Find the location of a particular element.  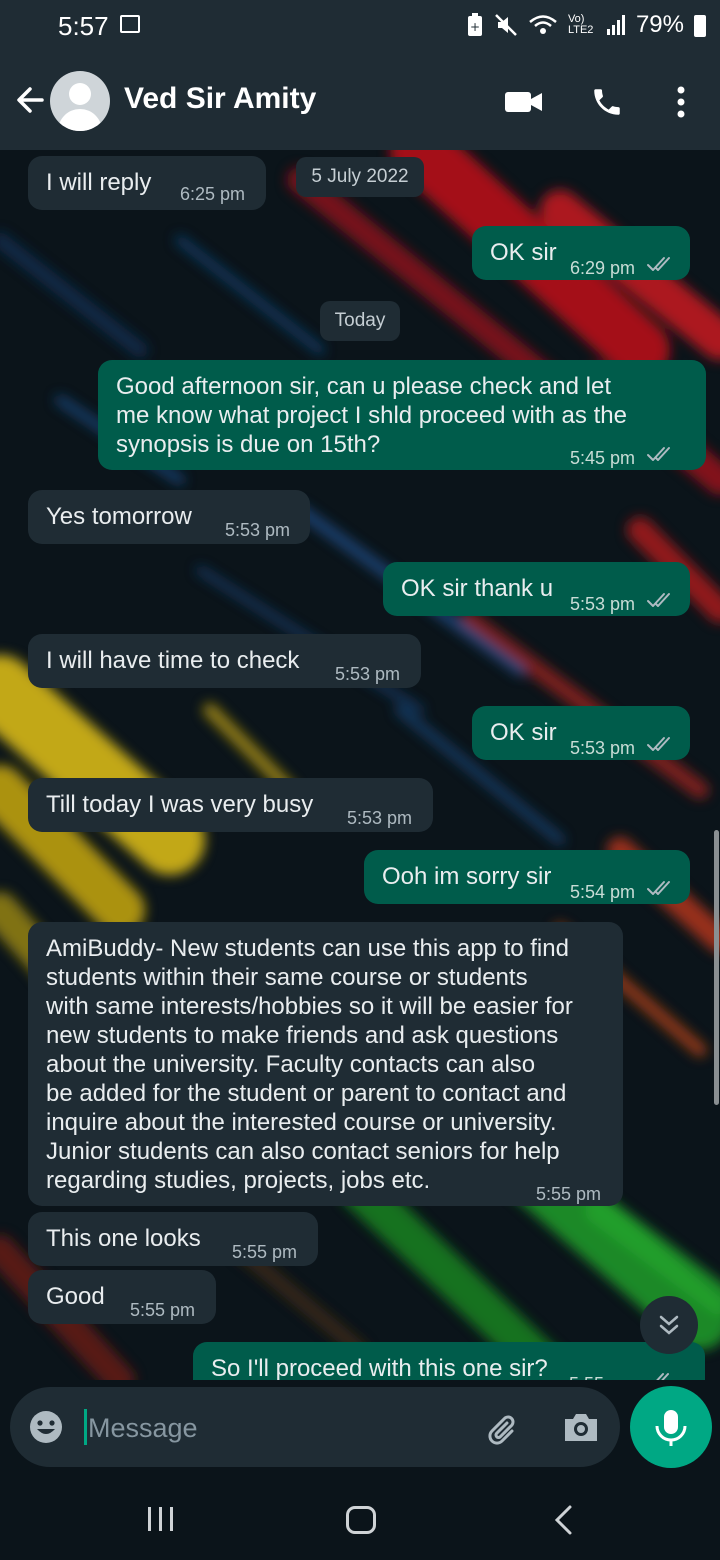

avatar is located at coordinates (80, 101).